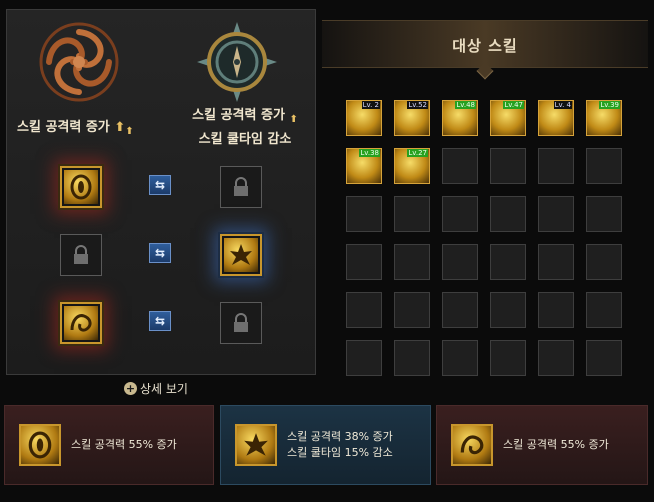 Image resolution: width=654 pixels, height=502 pixels. I want to click on cooldown-decrease-text: 스킬 쿨타임 감소, so click(245, 139).